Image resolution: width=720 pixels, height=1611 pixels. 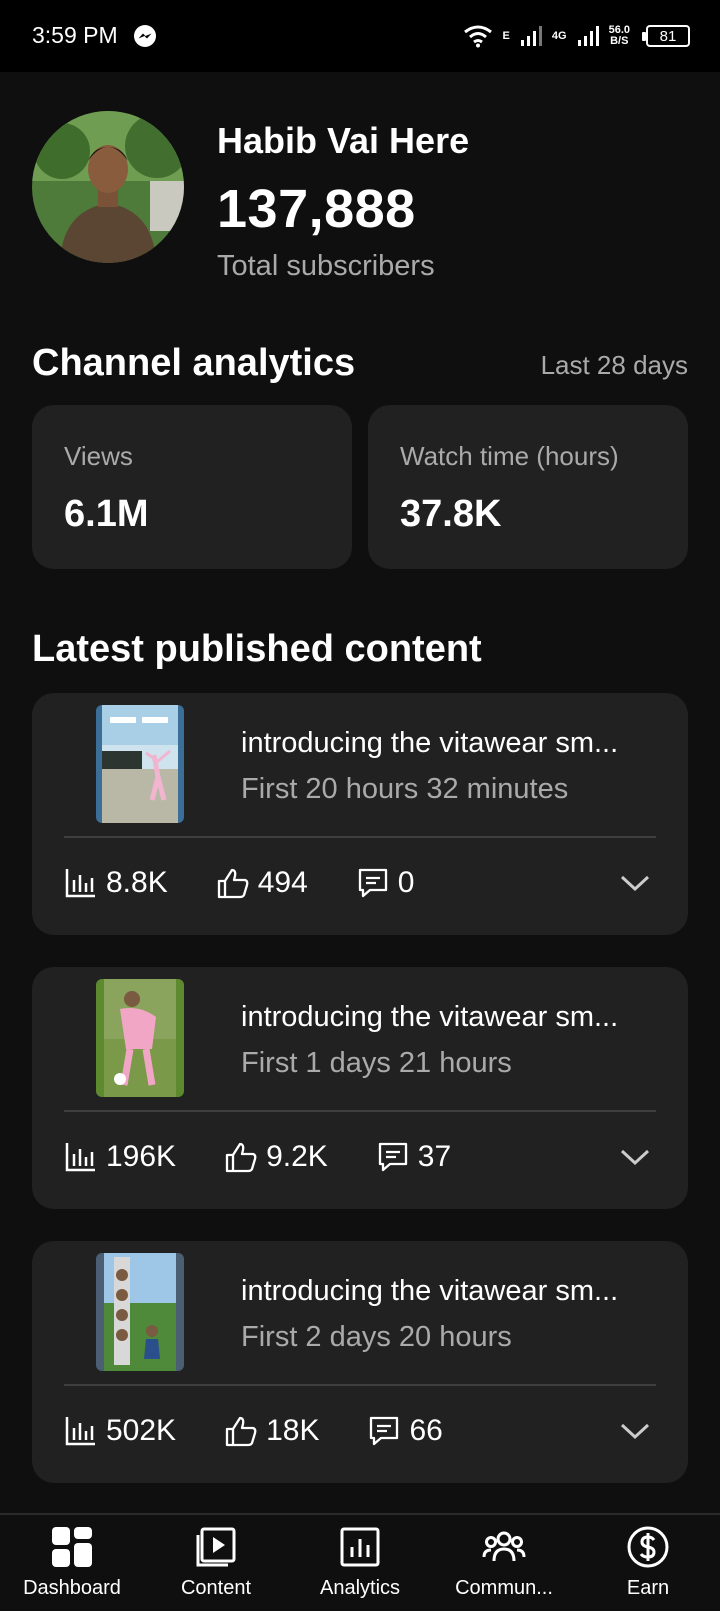 I want to click on video-stats: 502K 18K 66, so click(x=277, y=1431).